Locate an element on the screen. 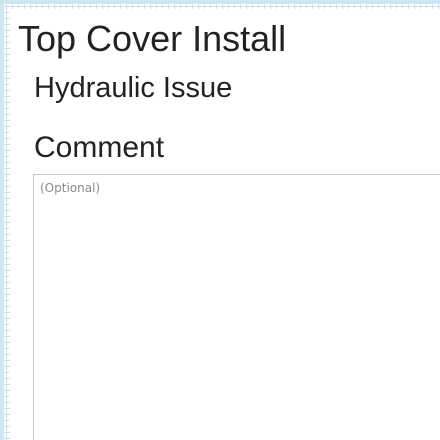 Image resolution: width=440 pixels, height=440 pixels. comment-label: Comment is located at coordinates (99, 147).